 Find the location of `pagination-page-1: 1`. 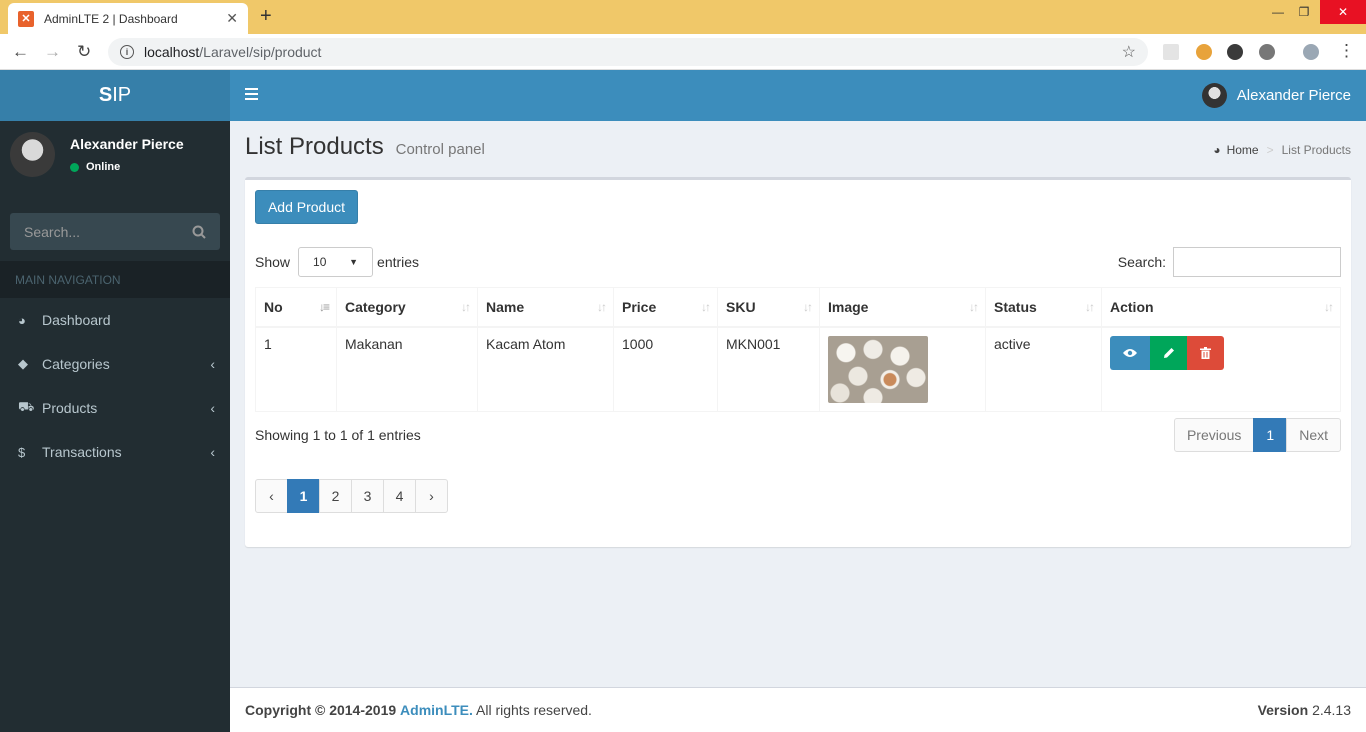

pagination-page-1: 1 is located at coordinates (303, 496).